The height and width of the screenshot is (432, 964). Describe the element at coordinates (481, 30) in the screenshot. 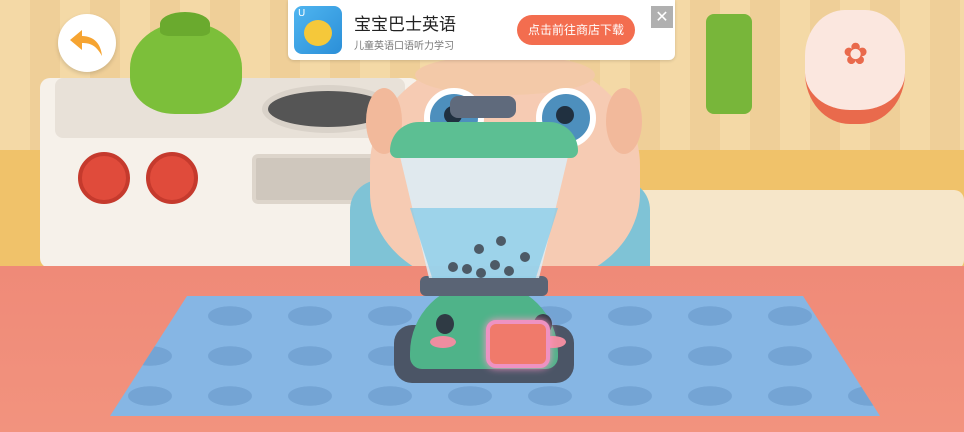

I see `ad-banner: U 宝宝巴士英语 儿童英语口语听力学习 点击前往商店下载` at that location.